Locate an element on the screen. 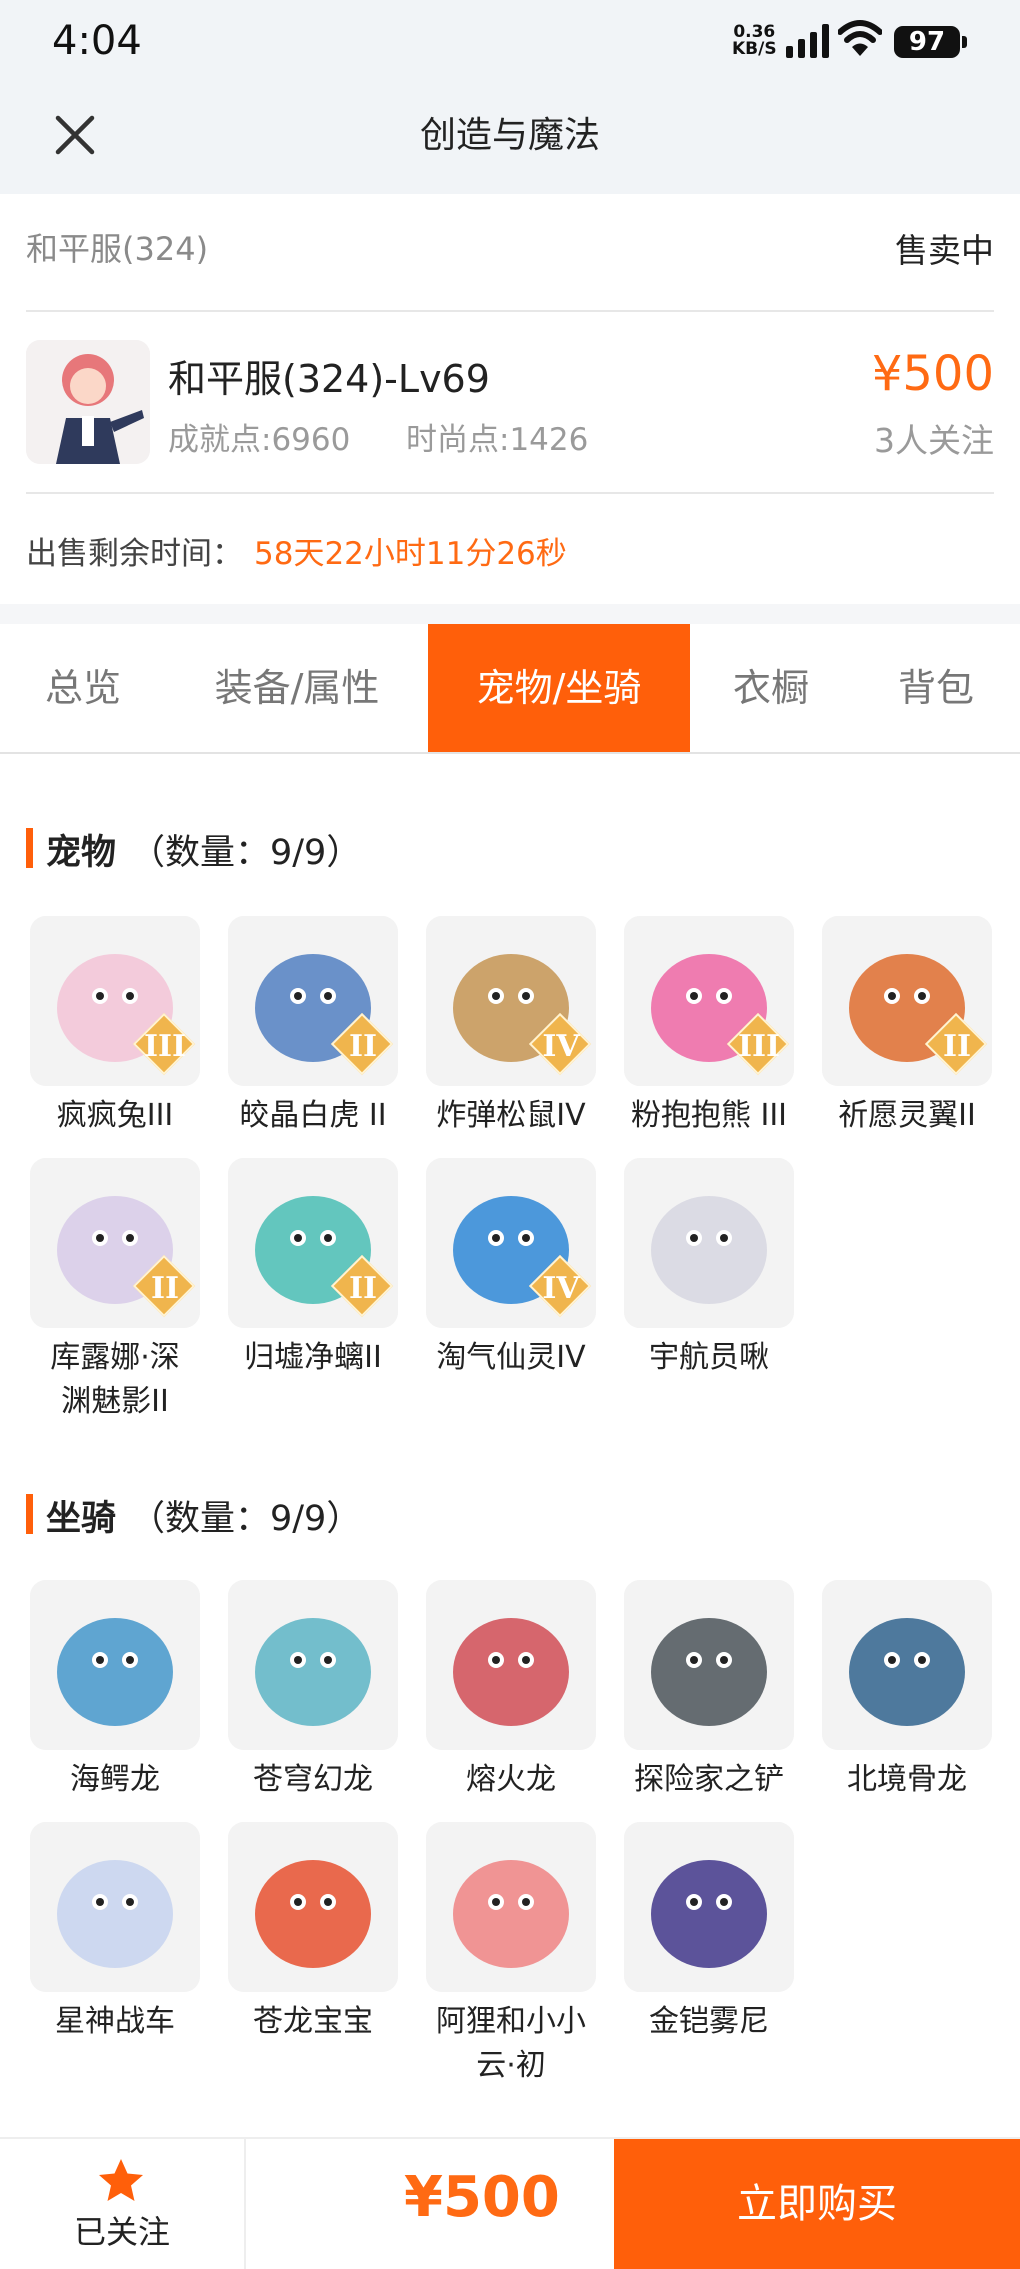 This screenshot has height=2269, width=1020. grid-item: 海鳄龙 is located at coordinates (115, 1691).